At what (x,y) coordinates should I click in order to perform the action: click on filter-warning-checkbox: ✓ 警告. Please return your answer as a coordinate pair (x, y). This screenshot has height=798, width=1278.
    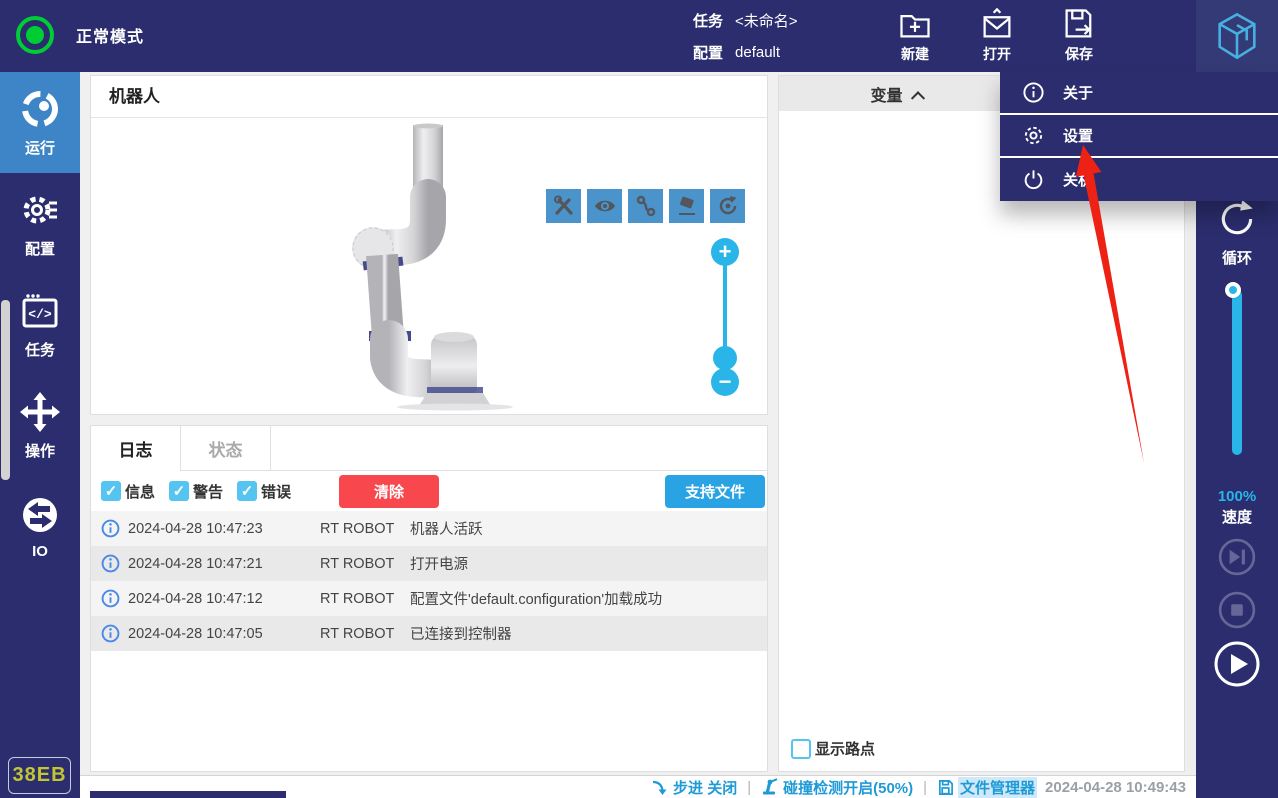
    Looking at the image, I should click on (196, 491).